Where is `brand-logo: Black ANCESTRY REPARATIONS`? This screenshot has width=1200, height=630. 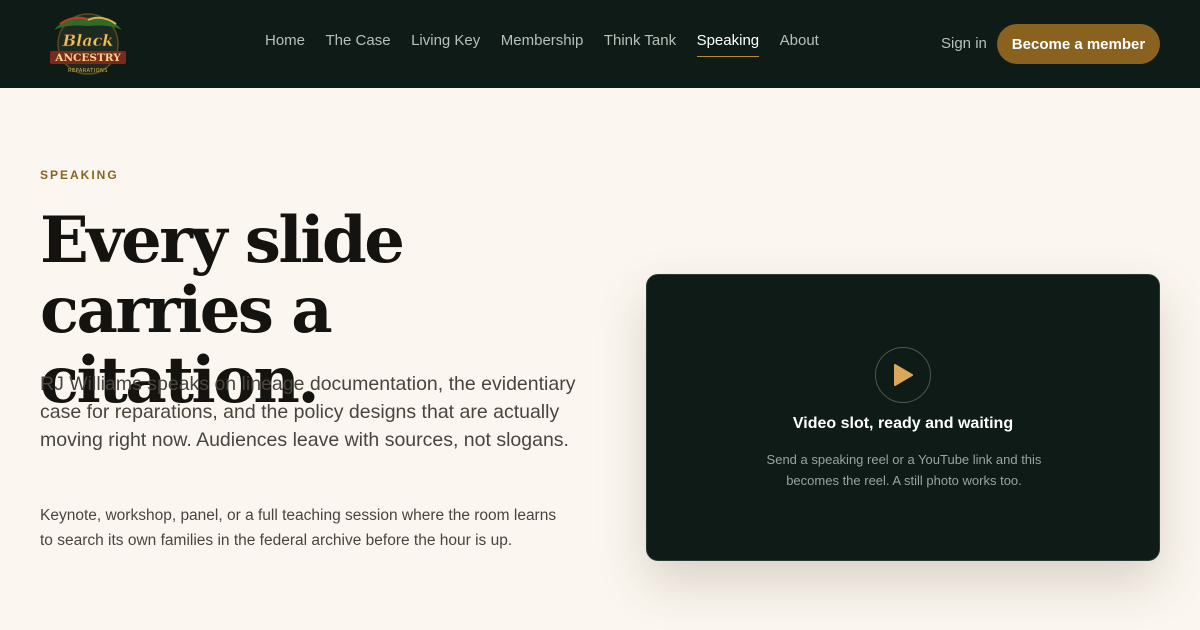 brand-logo: Black ANCESTRY REPARATIONS is located at coordinates (88, 44).